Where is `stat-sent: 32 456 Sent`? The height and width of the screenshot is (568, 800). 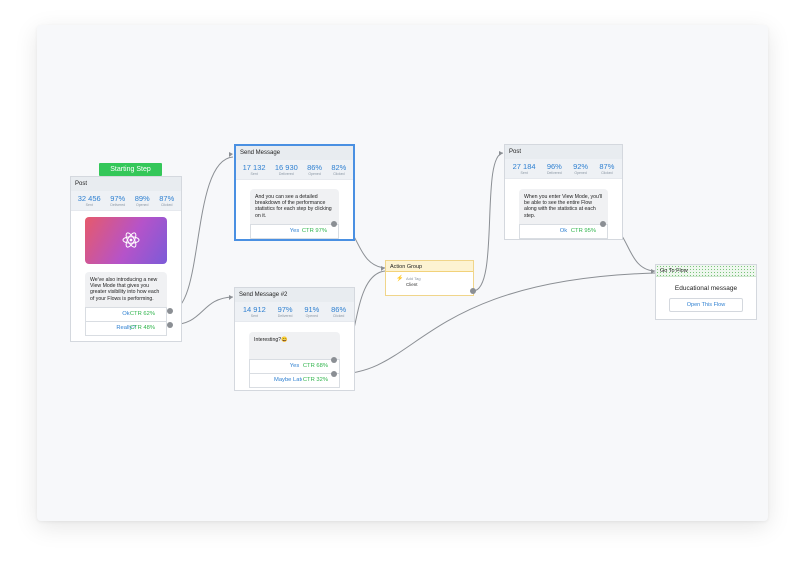
stat-sent: 32 456 Sent is located at coordinates (89, 201).